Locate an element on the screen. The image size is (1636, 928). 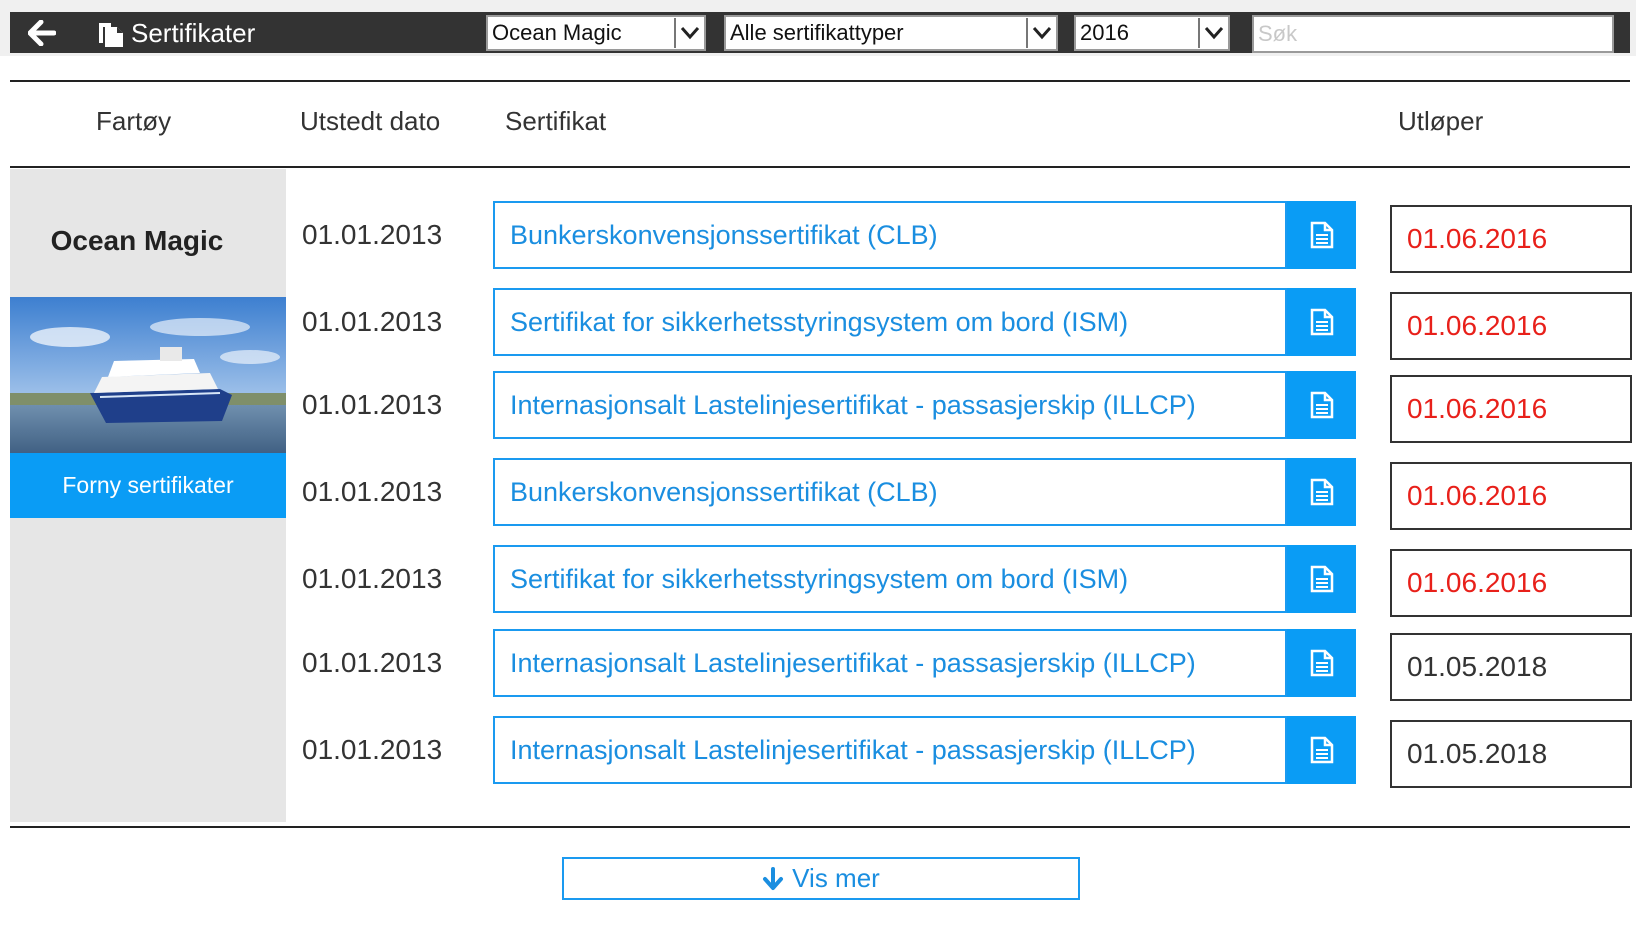
year-select-value: 2016 is located at coordinates (1104, 32).